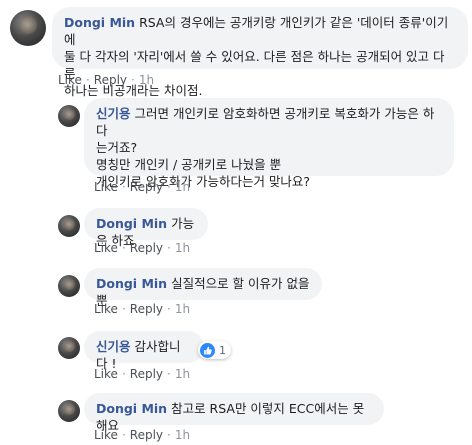 The height and width of the screenshot is (445, 472). Describe the element at coordinates (203, 288) in the screenshot. I see `comment-bubble: Dongi Min 실질적으로 할 이유가 없을뿐` at that location.